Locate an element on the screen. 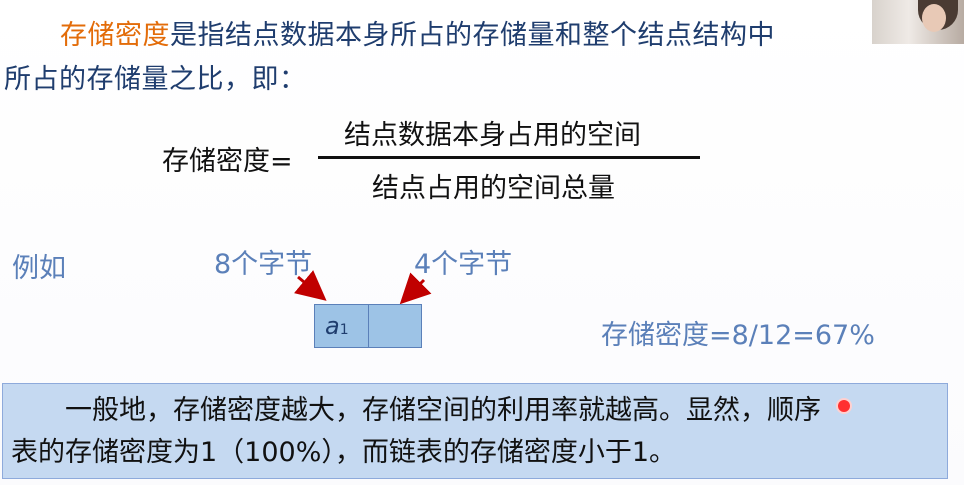 The image size is (964, 485). linked-node: a1 is located at coordinates (368, 326).